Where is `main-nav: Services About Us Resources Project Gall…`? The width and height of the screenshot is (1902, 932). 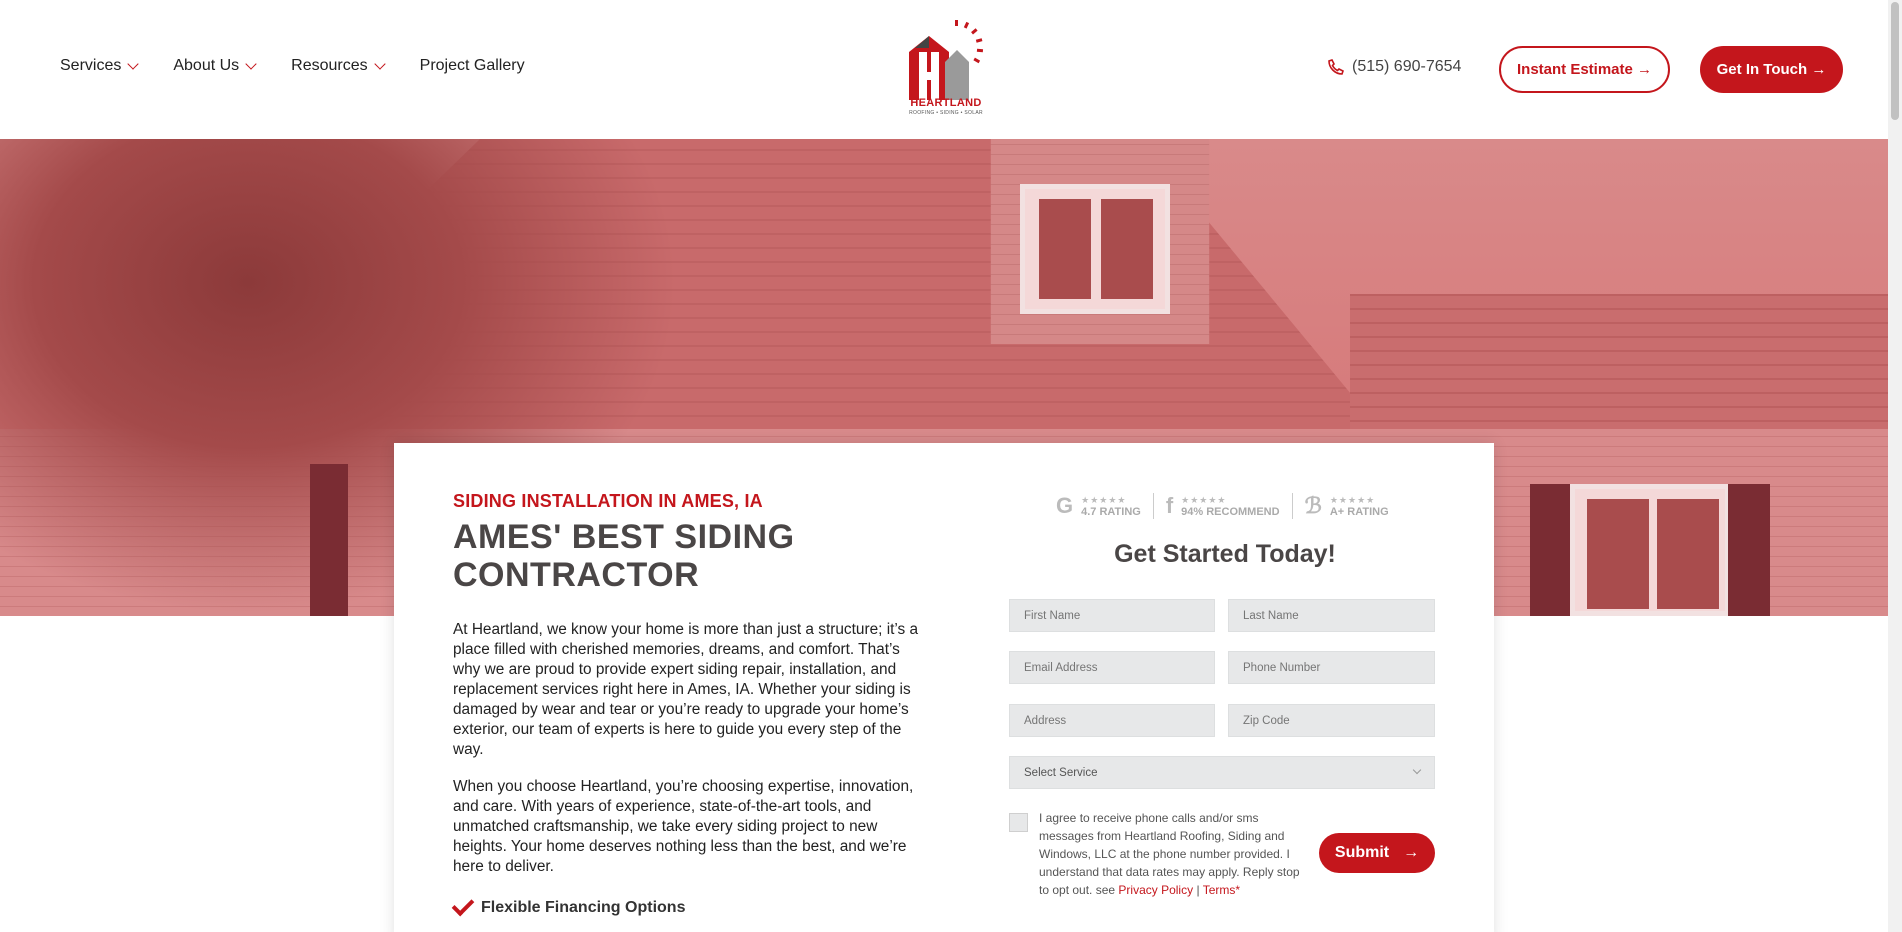 main-nav: Services About Us Resources Project Gall… is located at coordinates (292, 66).